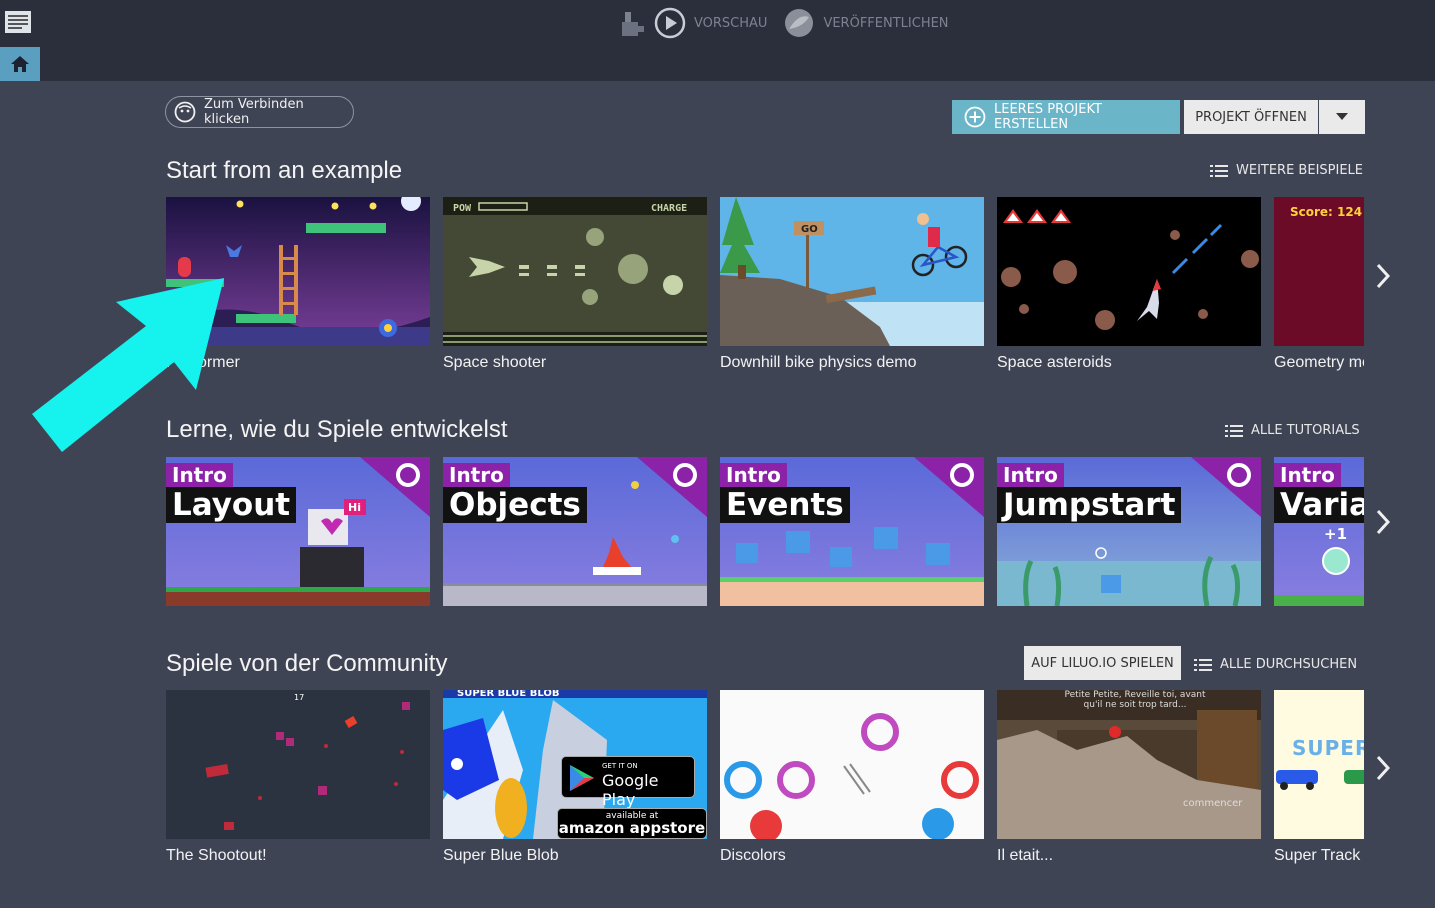 The height and width of the screenshot is (908, 1435). I want to click on browse-all-label: ALLE DURCHSUCHEN, so click(1289, 664).